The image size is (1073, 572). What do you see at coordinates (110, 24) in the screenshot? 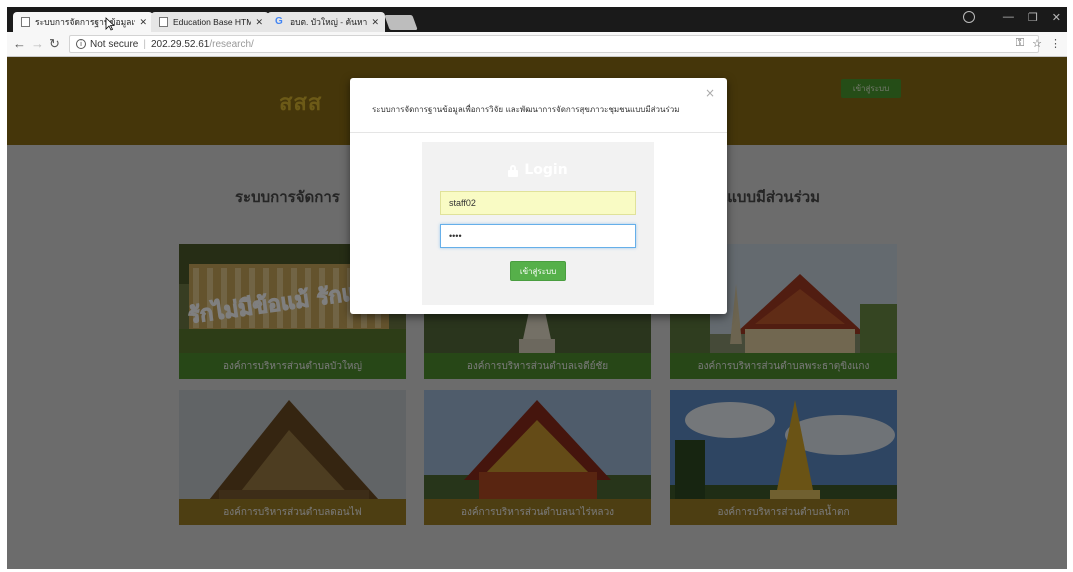
I see `mouse-cursor-icon` at bounding box center [110, 24].